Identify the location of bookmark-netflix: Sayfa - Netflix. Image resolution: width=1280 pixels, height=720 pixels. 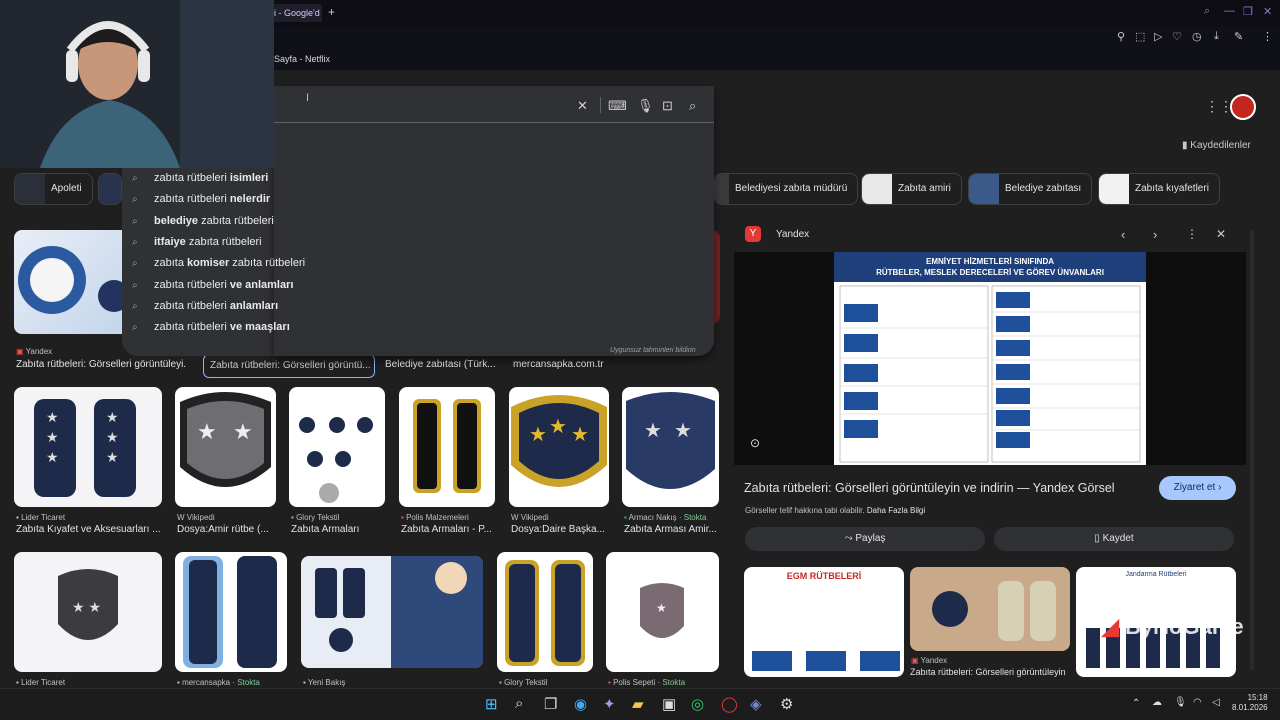
(302, 59).